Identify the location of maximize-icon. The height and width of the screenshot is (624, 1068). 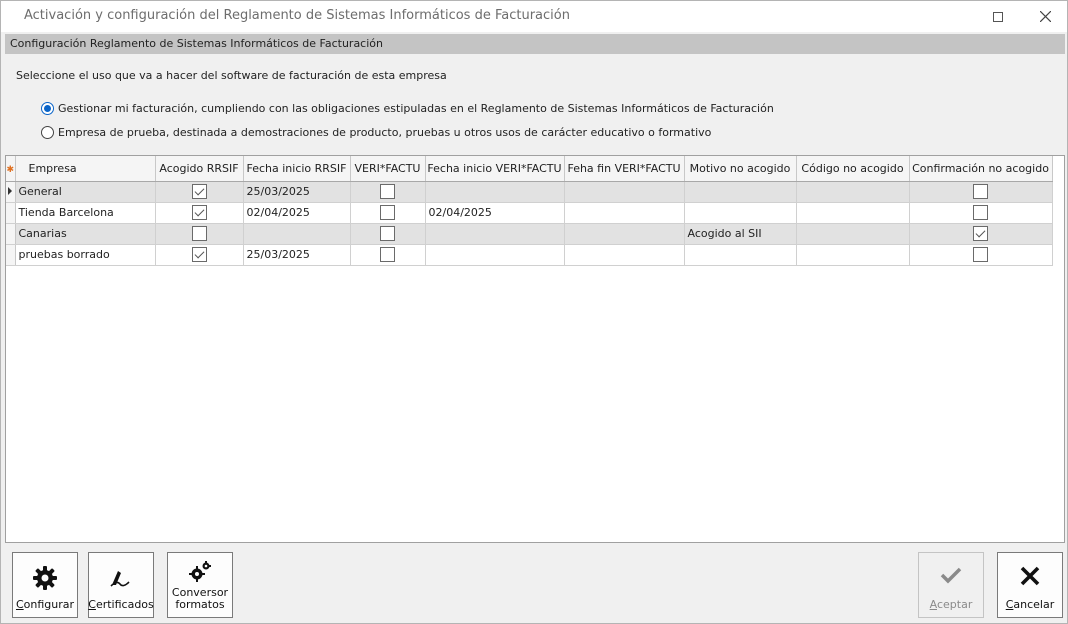
(998, 16).